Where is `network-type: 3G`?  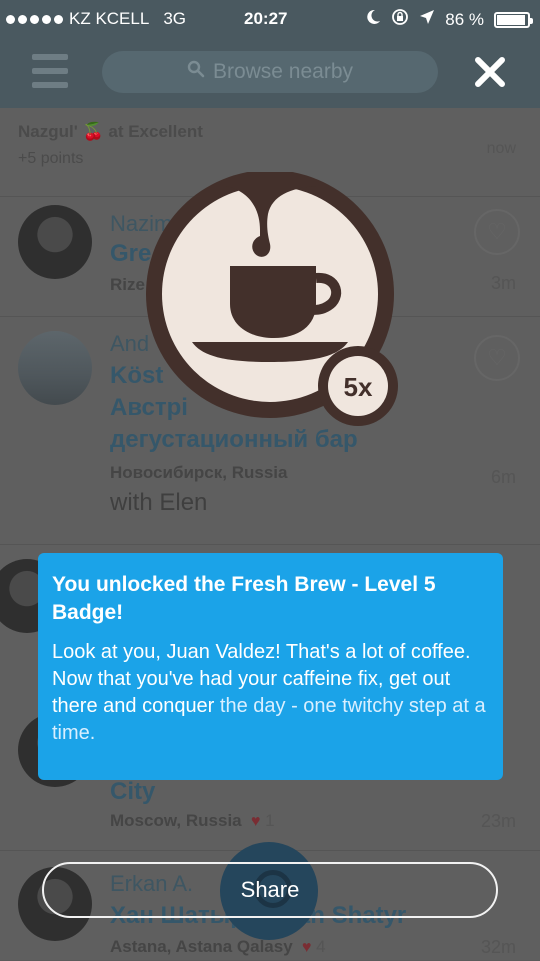 network-type: 3G is located at coordinates (174, 18).